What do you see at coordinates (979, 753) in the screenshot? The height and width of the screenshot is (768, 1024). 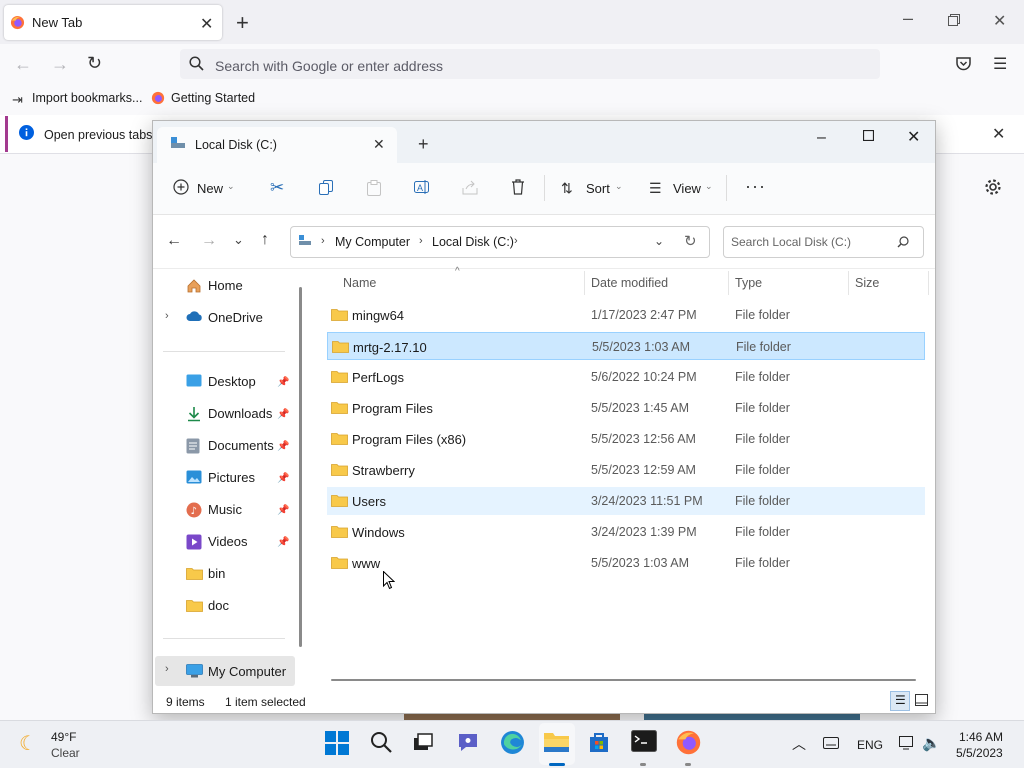 I see `clock-date: 5/5/2023` at bounding box center [979, 753].